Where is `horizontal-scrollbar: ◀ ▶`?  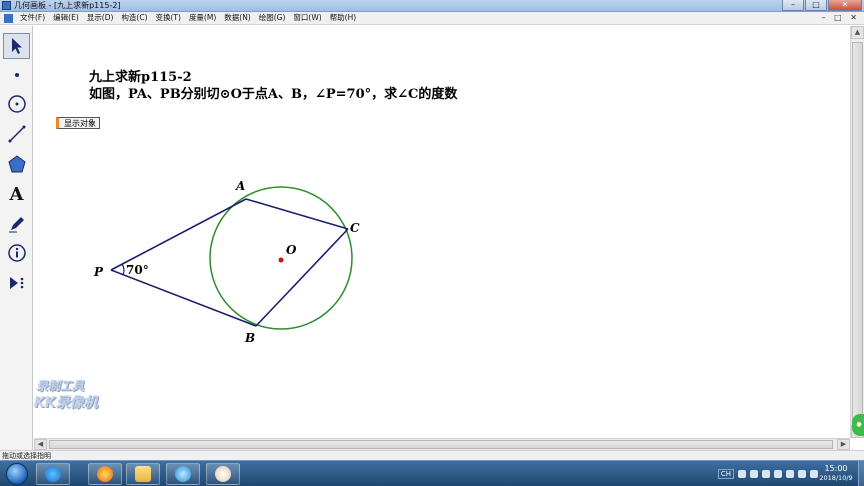 horizontal-scrollbar: ◀ ▶ is located at coordinates (442, 444).